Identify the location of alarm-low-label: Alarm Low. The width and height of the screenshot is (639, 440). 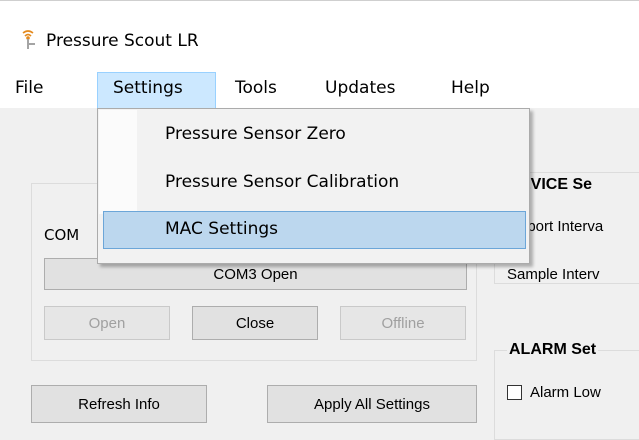
(565, 392).